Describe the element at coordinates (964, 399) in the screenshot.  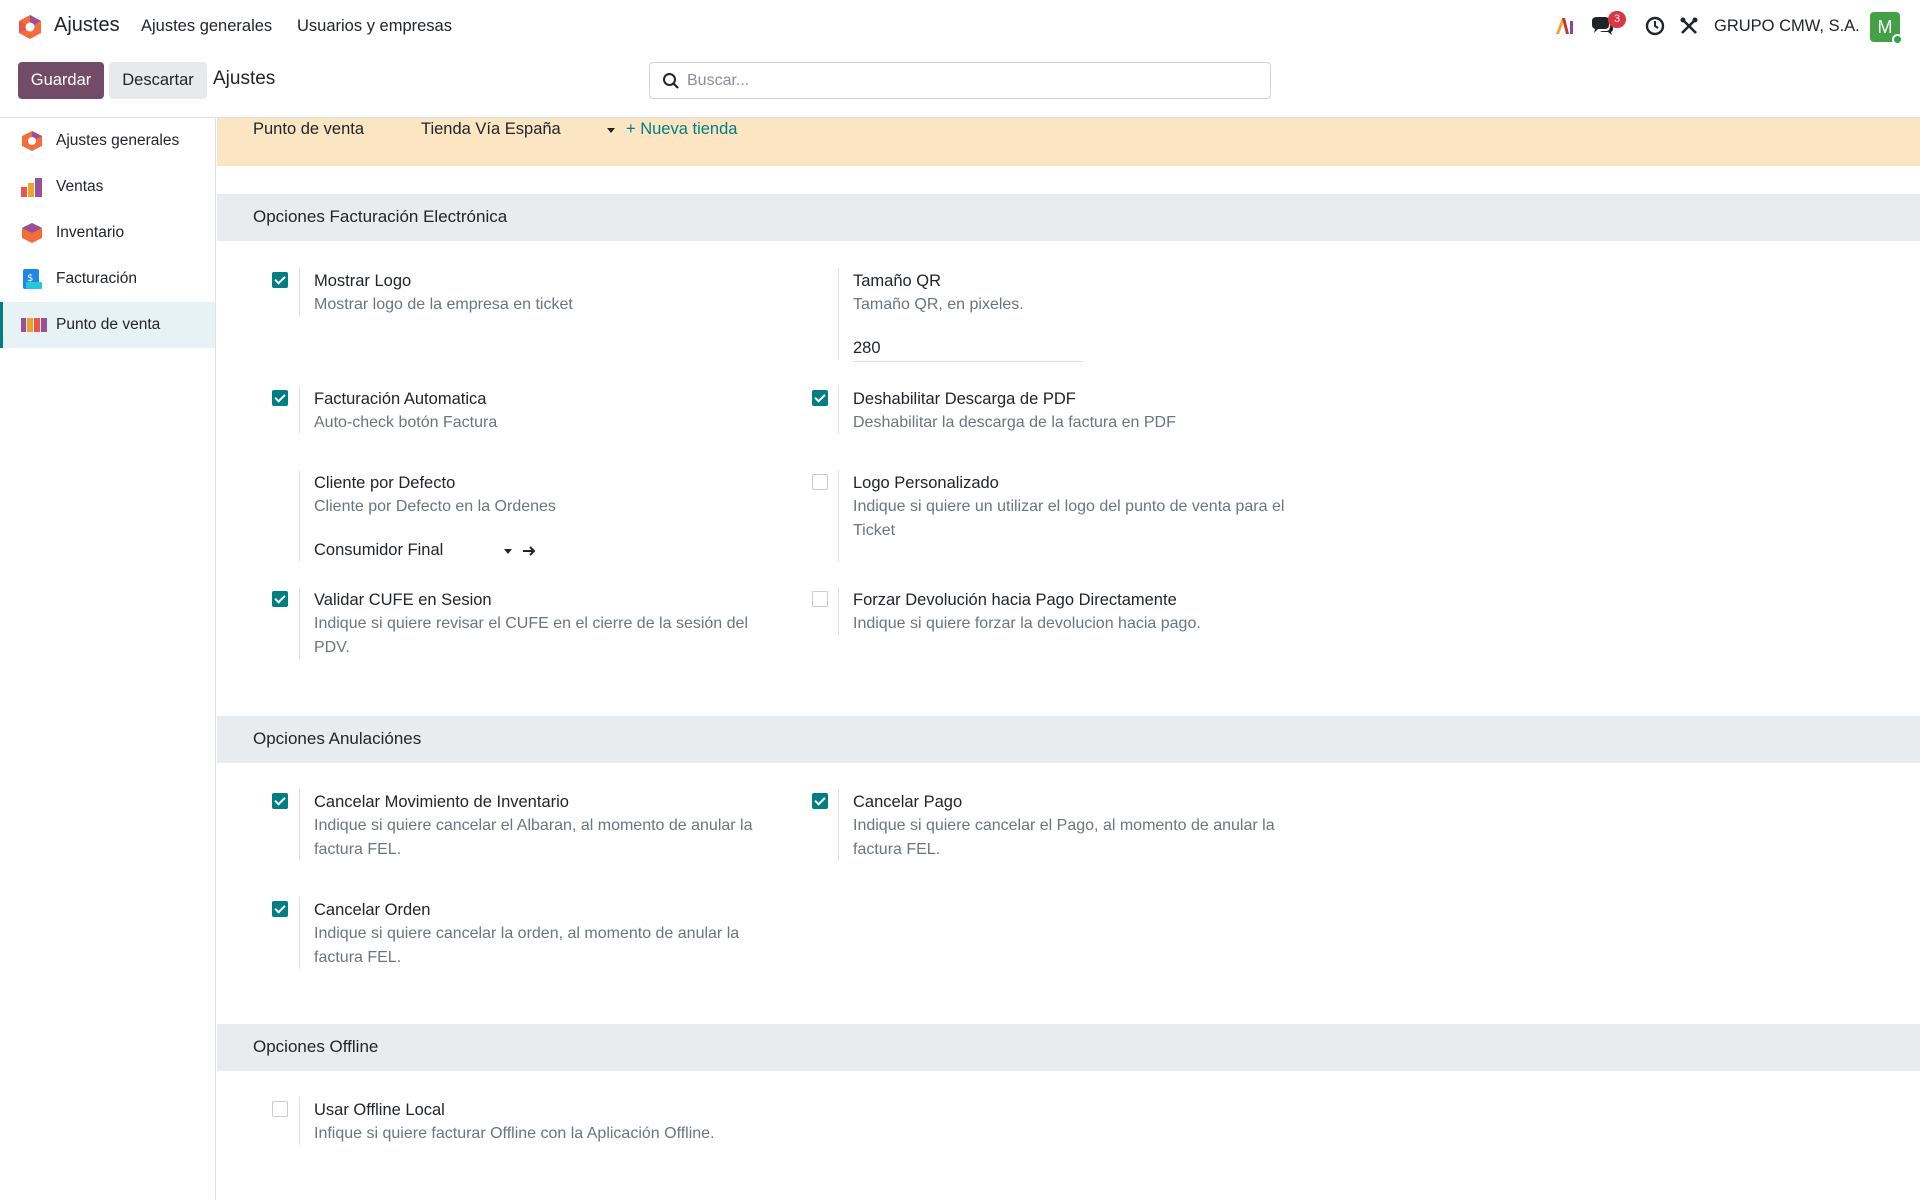
I see `setting-title: Deshabilitar Descarga de PDF` at that location.